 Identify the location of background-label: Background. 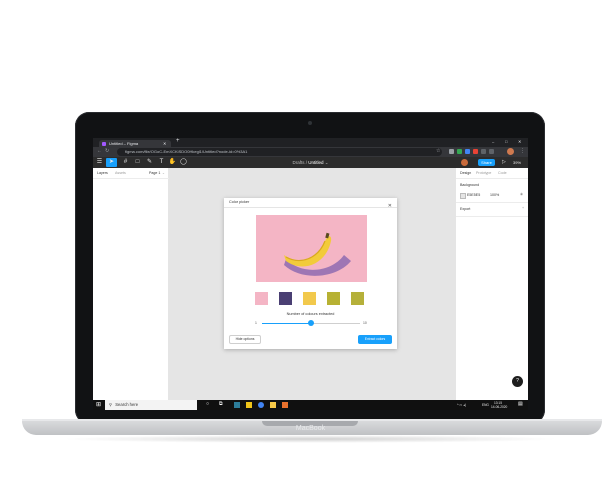
(470, 185).